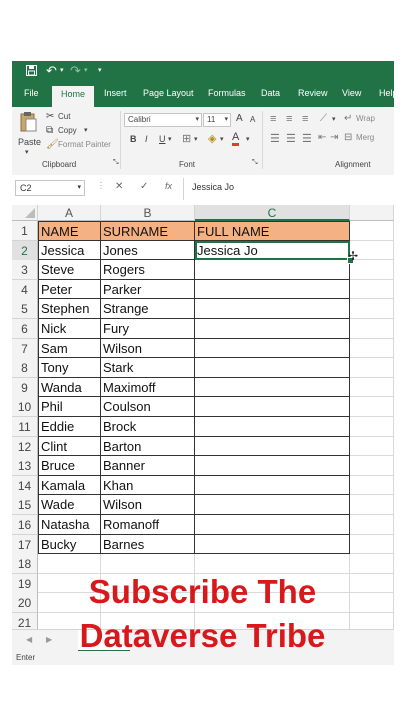 The width and height of the screenshot is (405, 720). Describe the element at coordinates (69, 427) in the screenshot. I see `cell-a11: Eddie` at that location.